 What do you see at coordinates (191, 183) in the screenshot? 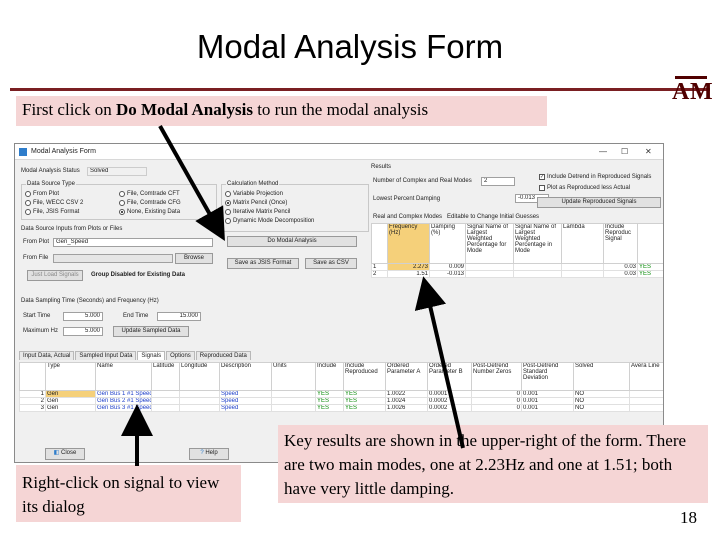
I see `arrow-to-do-modal-button` at bounding box center [191, 183].